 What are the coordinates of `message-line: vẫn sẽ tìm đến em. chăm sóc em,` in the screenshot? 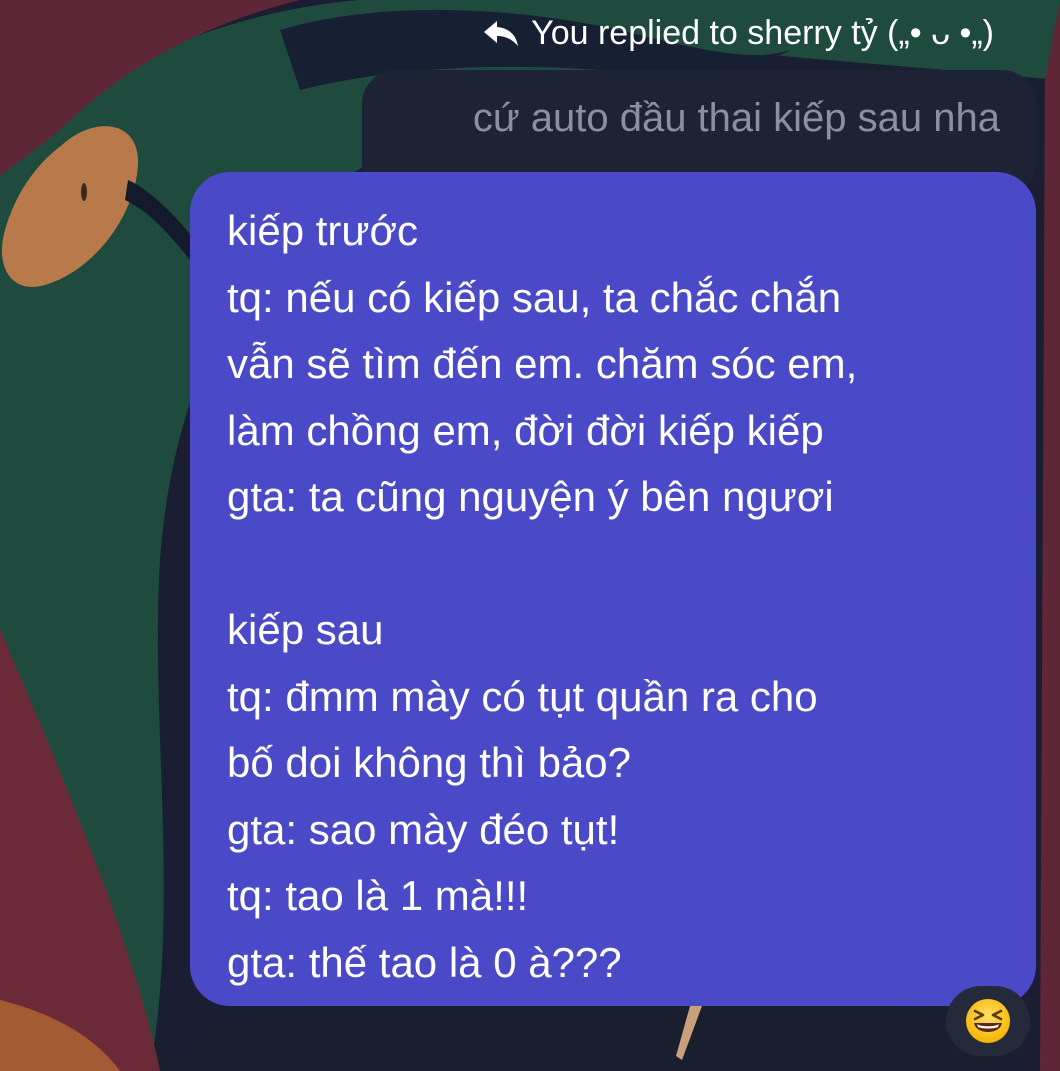 It's located at (542, 363).